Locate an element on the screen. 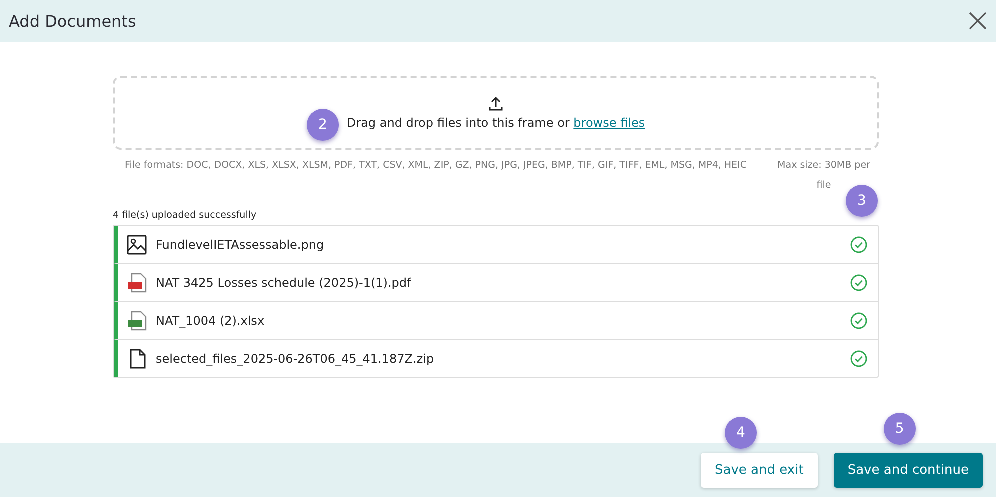  file-formats-note: File formats: DOC, DOCX, XLS, XLSX, XLSM, PDF, TXT, CSV, XML, ZIP, GZ, PNG, JPG, JPEG, BMP, TIF, GIF, TIFF, EML, MSG, MP4, HEIC is located at coordinates (436, 166).